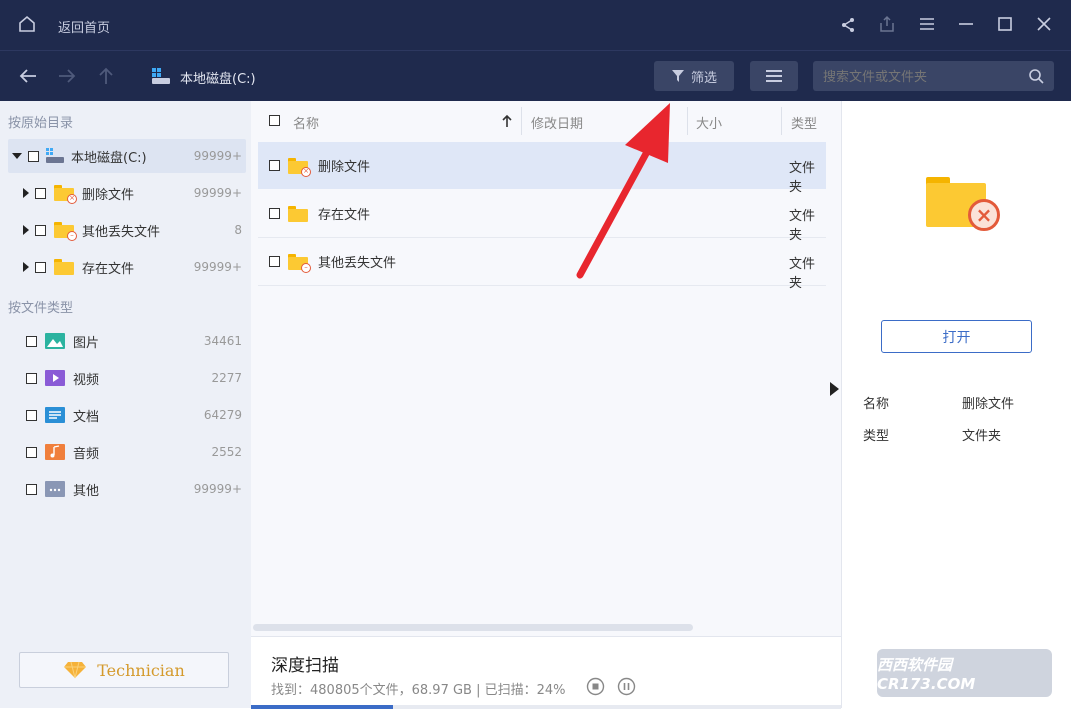 Image resolution: width=1071 pixels, height=709 pixels. Describe the element at coordinates (535, 25) in the screenshot. I see `title-bar: 返回首页` at that location.